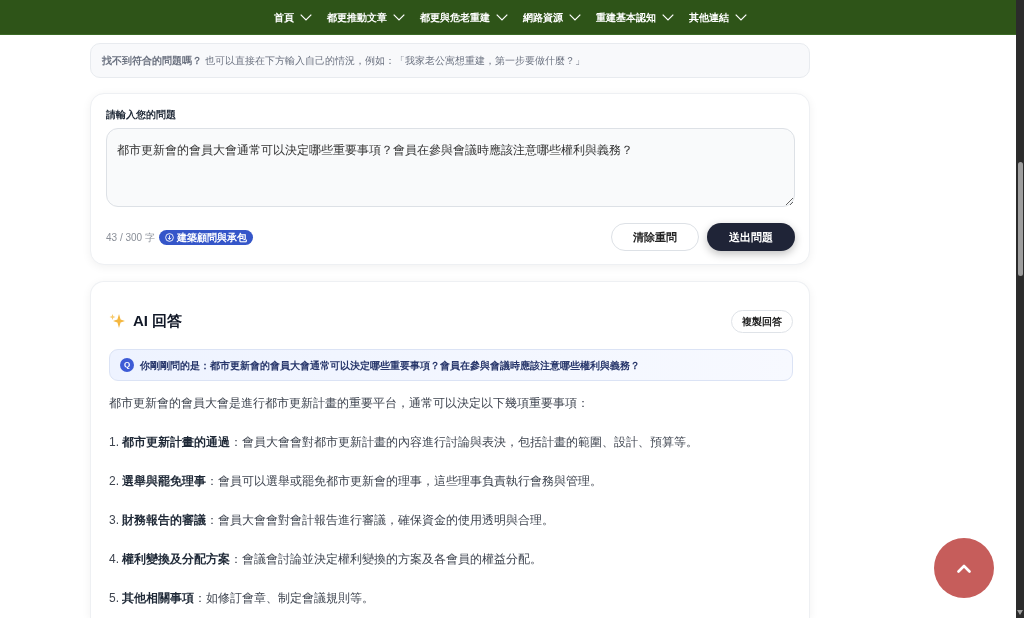 This screenshot has height=618, width=1024. Describe the element at coordinates (717, 17) in the screenshot. I see `nav-link: 其他連結` at that location.